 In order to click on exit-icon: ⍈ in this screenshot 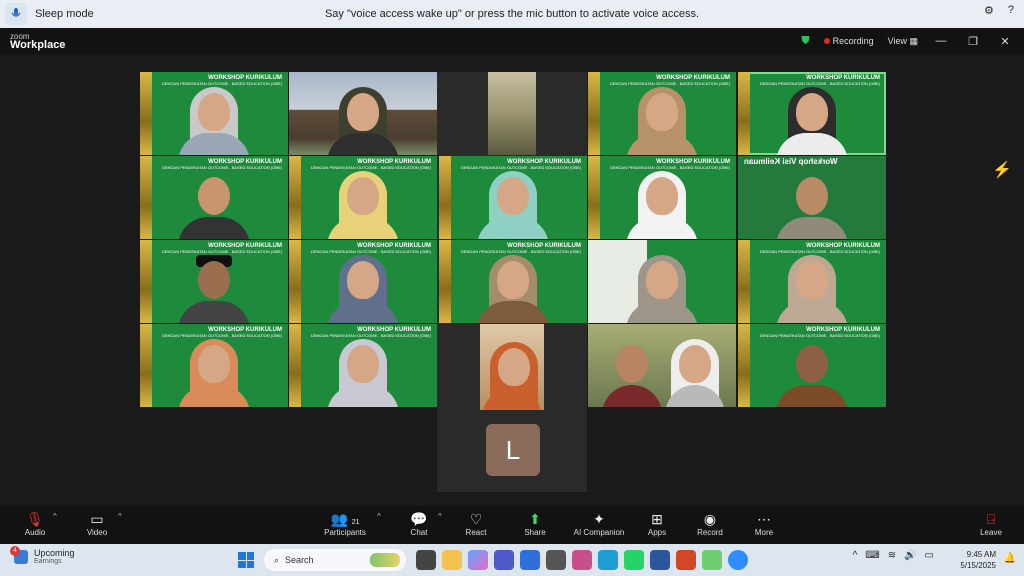, I will do `click(991, 519)`.